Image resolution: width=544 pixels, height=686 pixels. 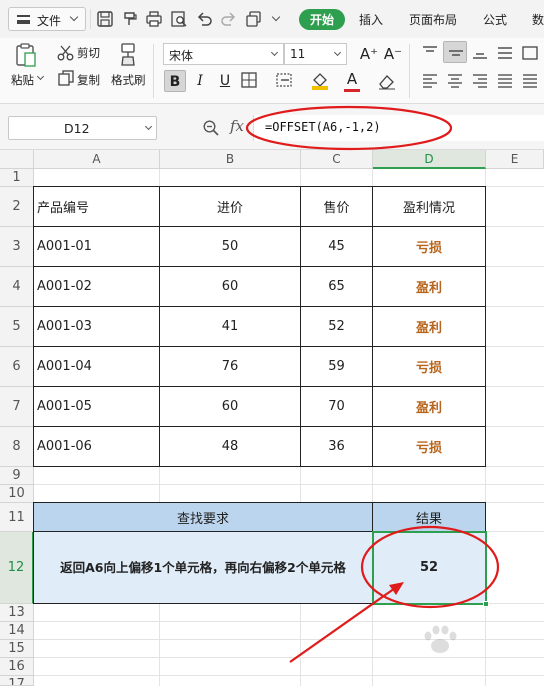 What do you see at coordinates (344, 624) in the screenshot?
I see `annotation-arrow-line` at bounding box center [344, 624].